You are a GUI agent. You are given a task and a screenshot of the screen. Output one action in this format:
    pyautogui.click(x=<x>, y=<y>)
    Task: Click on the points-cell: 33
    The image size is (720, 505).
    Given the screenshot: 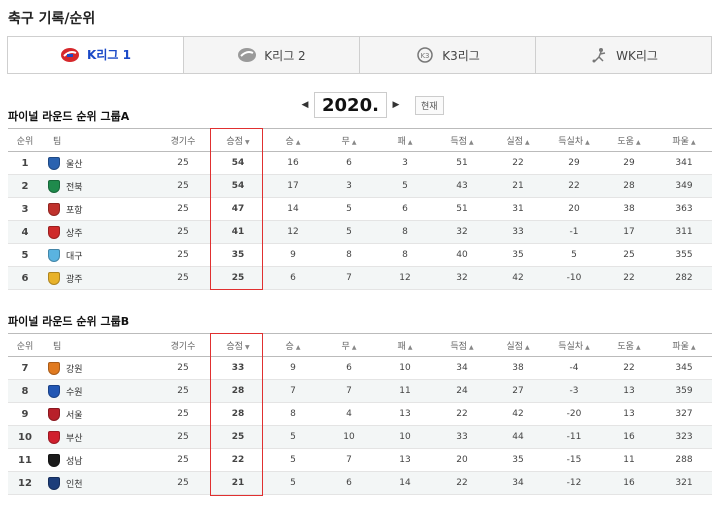 What is the action you would take?
    pyautogui.click(x=238, y=368)
    